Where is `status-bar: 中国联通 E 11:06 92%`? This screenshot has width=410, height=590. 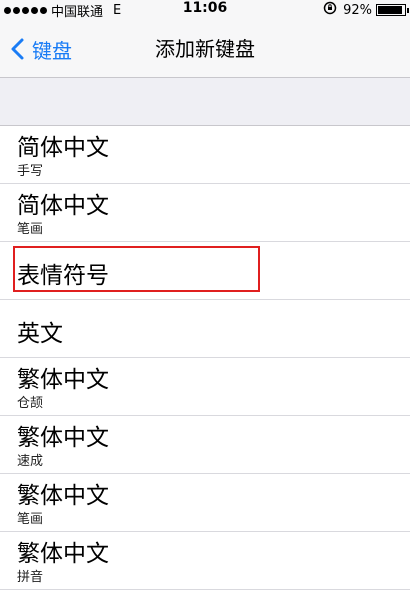
status-bar: 中国联通 E 11:06 92% is located at coordinates (205, 10).